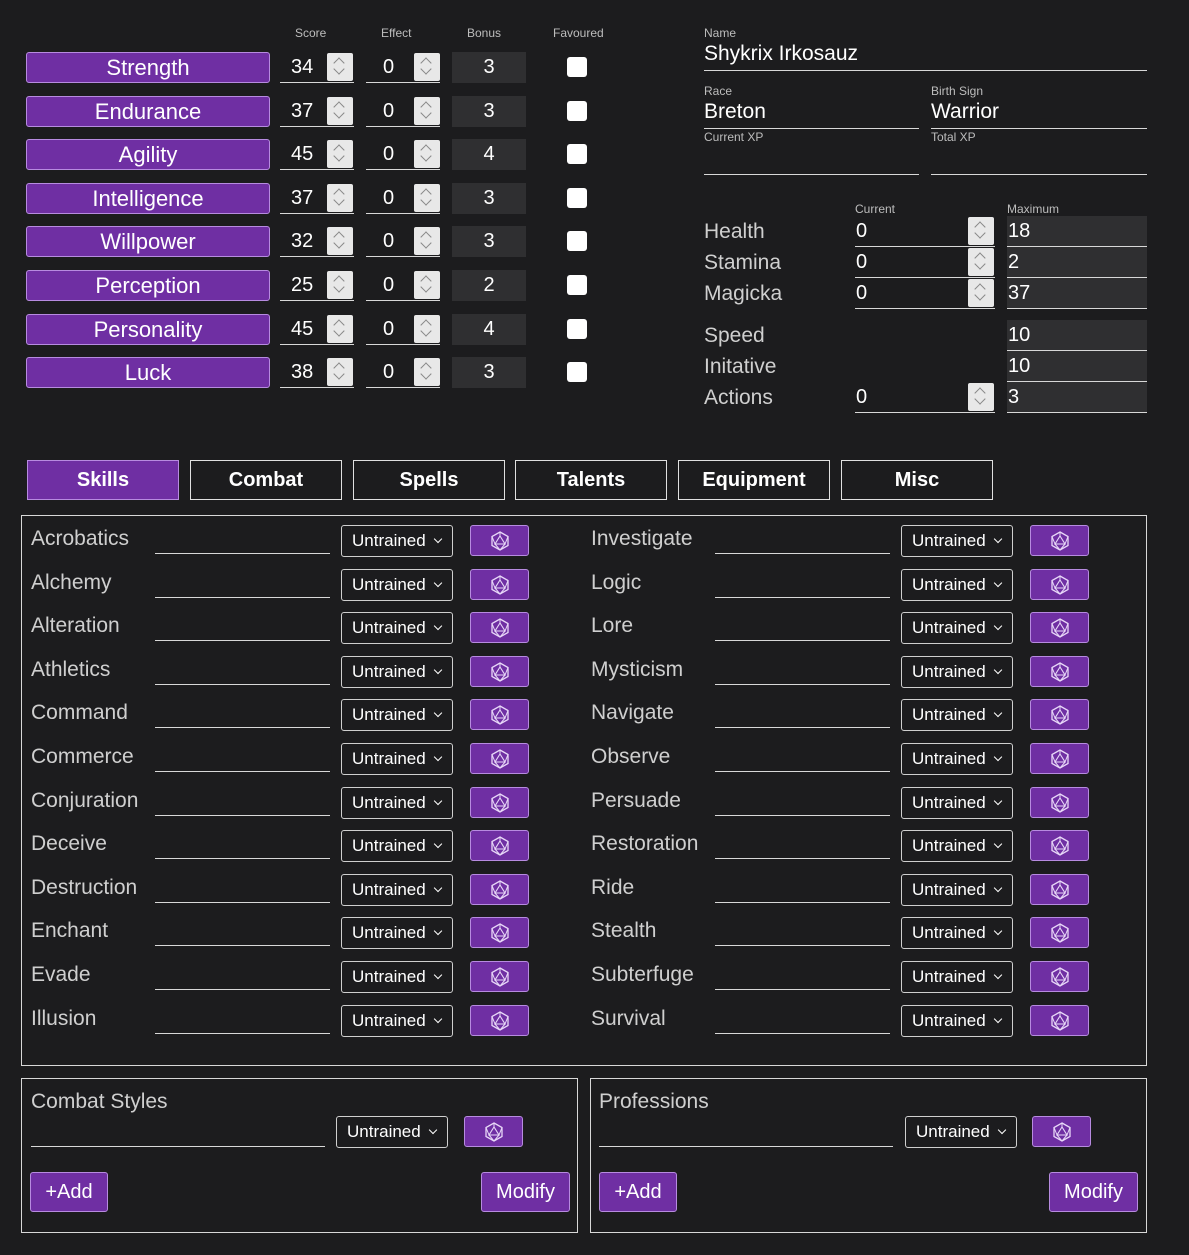  I want to click on skill-roll-button-ride, so click(1059, 889).